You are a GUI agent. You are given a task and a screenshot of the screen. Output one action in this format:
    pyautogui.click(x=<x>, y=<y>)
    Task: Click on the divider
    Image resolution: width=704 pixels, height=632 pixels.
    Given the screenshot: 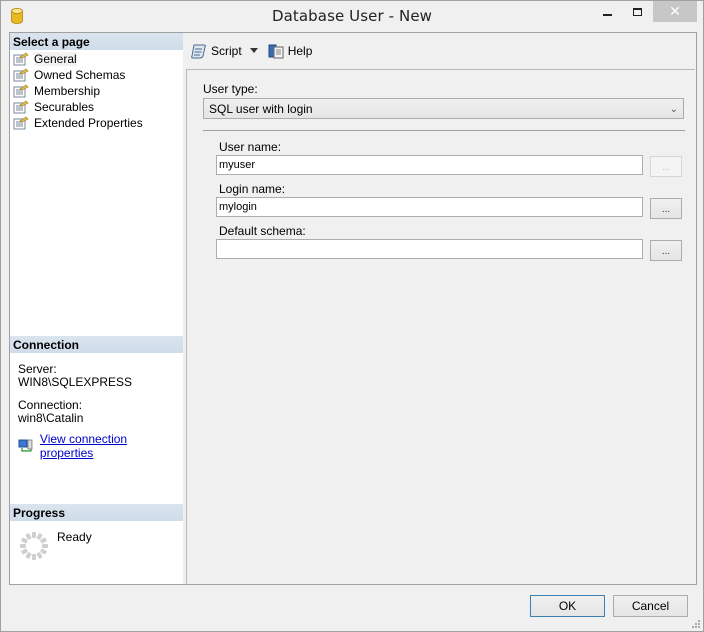 What is the action you would take?
    pyautogui.click(x=444, y=130)
    